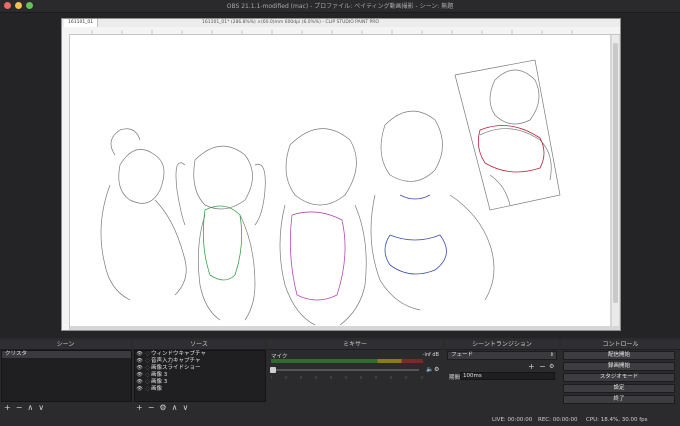 This screenshot has height=426, width=680. Describe the element at coordinates (542, 366) in the screenshot. I see `remove-transition-button: −` at that location.